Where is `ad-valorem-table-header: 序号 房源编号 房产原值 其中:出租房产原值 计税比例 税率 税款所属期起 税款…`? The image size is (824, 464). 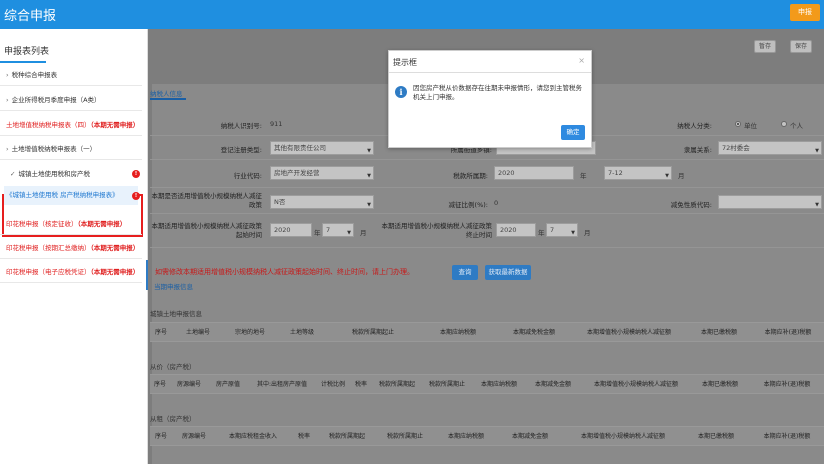 ad-valorem-table-header: 序号 房源编号 房产原值 其中:出租房产原值 计税比例 税率 税款所属期起 税款… is located at coordinates (487, 384).